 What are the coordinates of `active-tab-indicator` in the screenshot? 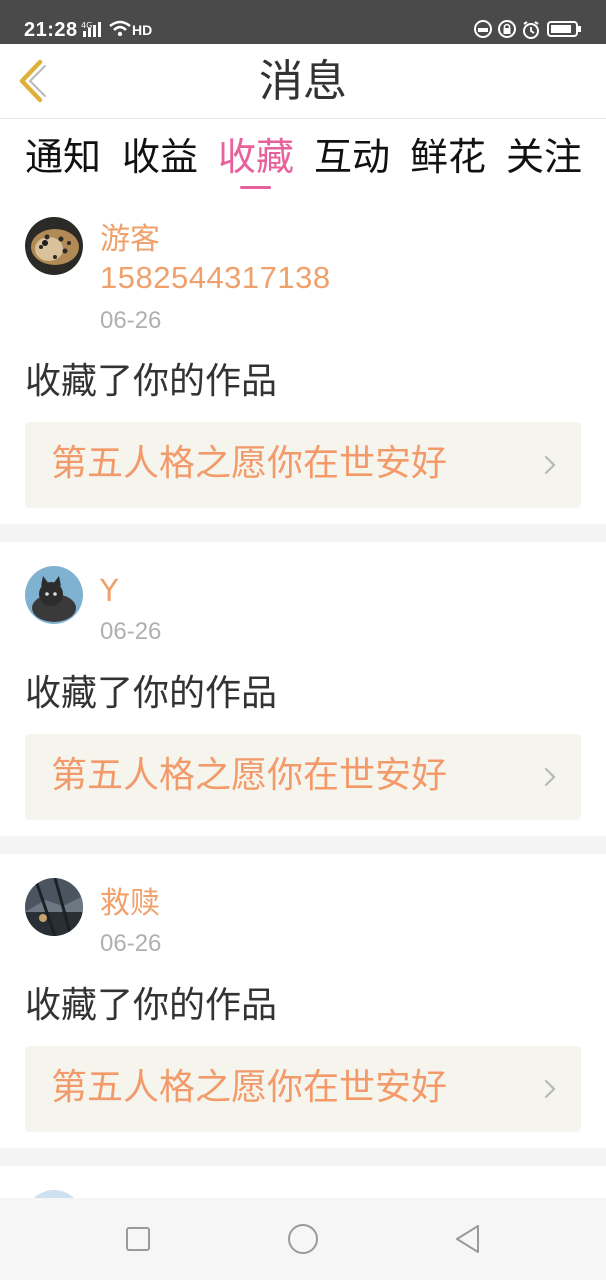 It's located at (255, 187).